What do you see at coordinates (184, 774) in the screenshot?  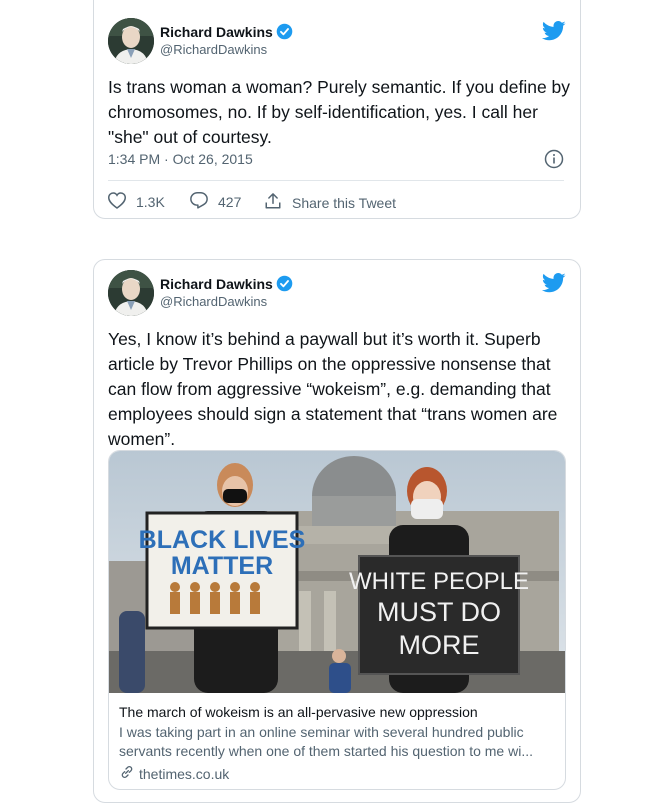 I see `link-domain: thetimes.co.uk` at bounding box center [184, 774].